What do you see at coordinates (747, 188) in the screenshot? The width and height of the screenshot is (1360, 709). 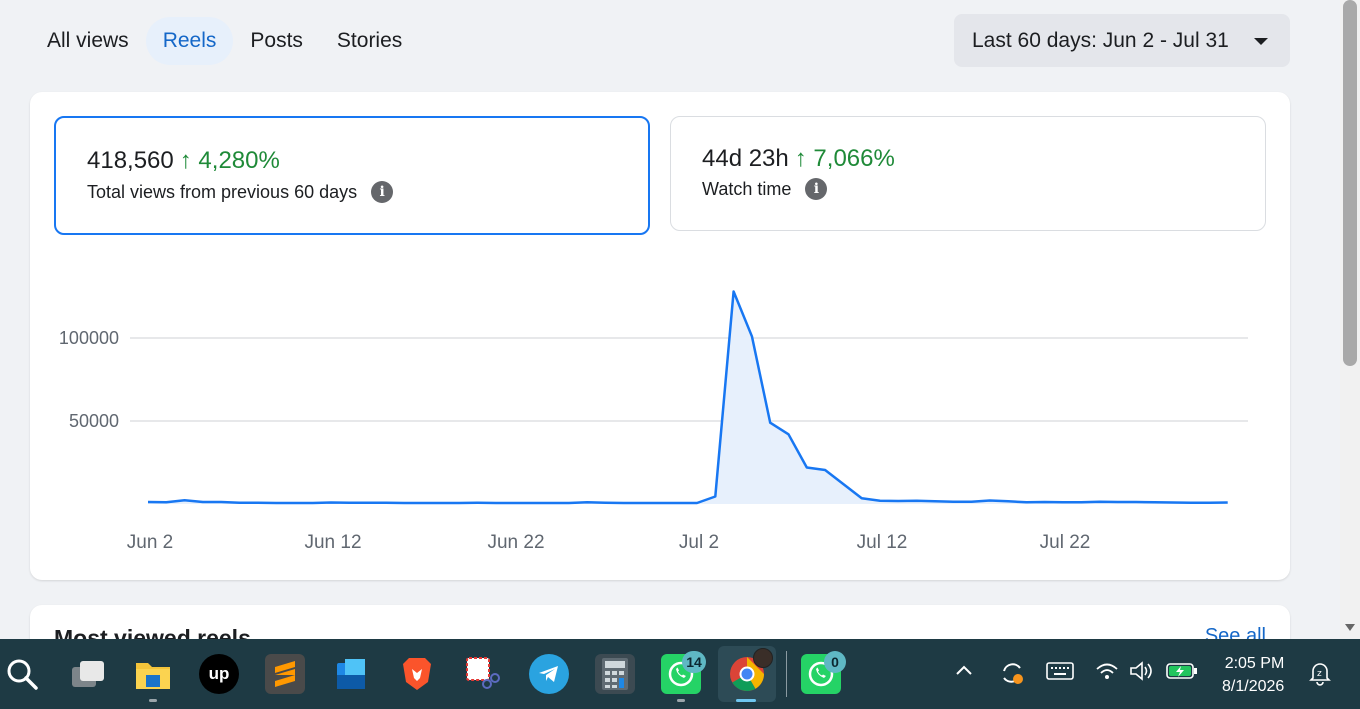 I see `watch-label: Watch time` at bounding box center [747, 188].